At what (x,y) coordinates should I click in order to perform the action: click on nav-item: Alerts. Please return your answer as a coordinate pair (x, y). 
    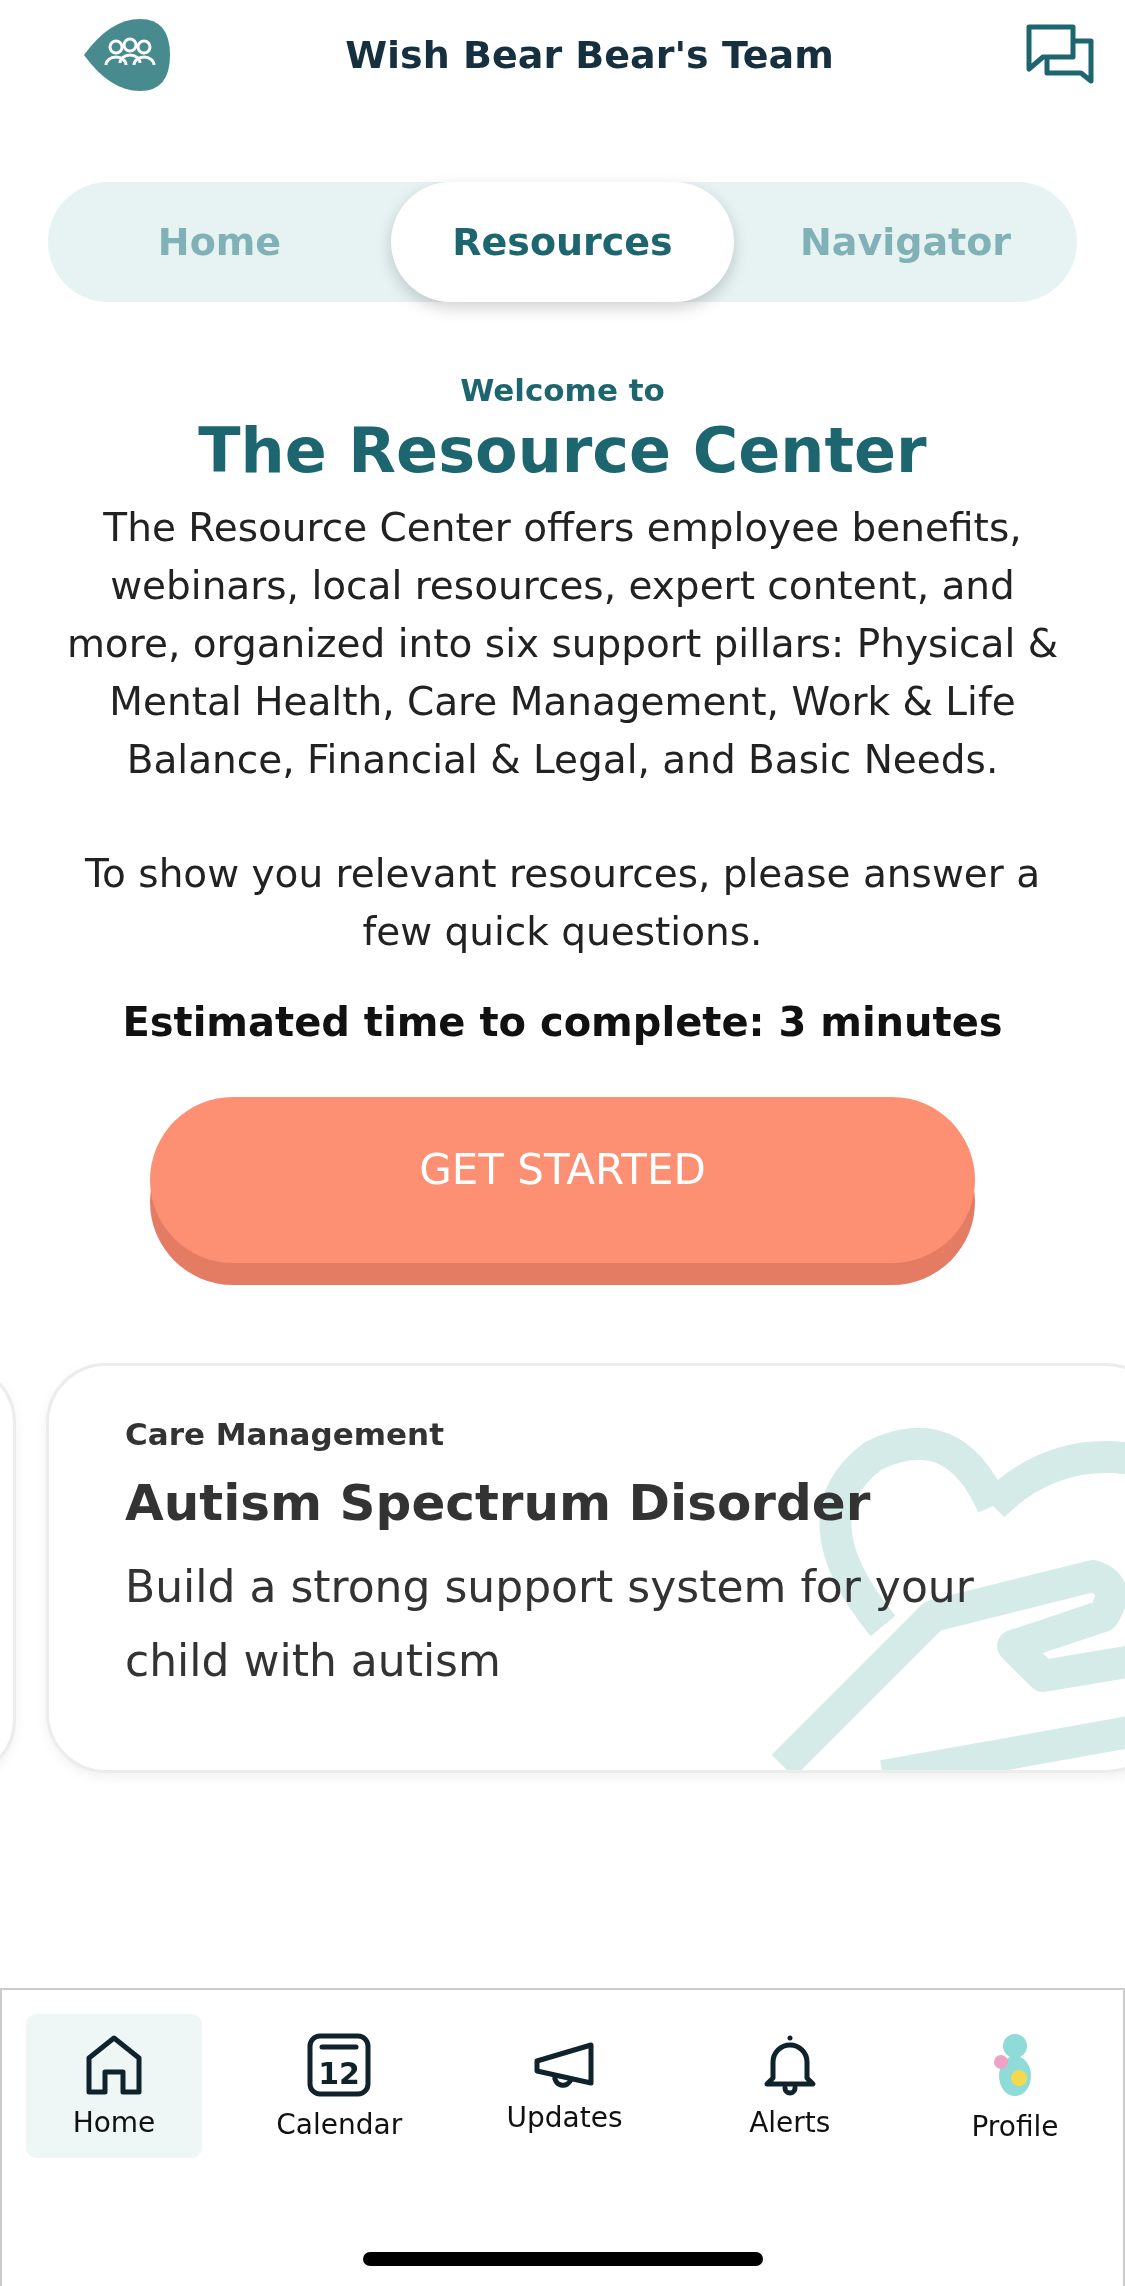
    Looking at the image, I should click on (789, 2086).